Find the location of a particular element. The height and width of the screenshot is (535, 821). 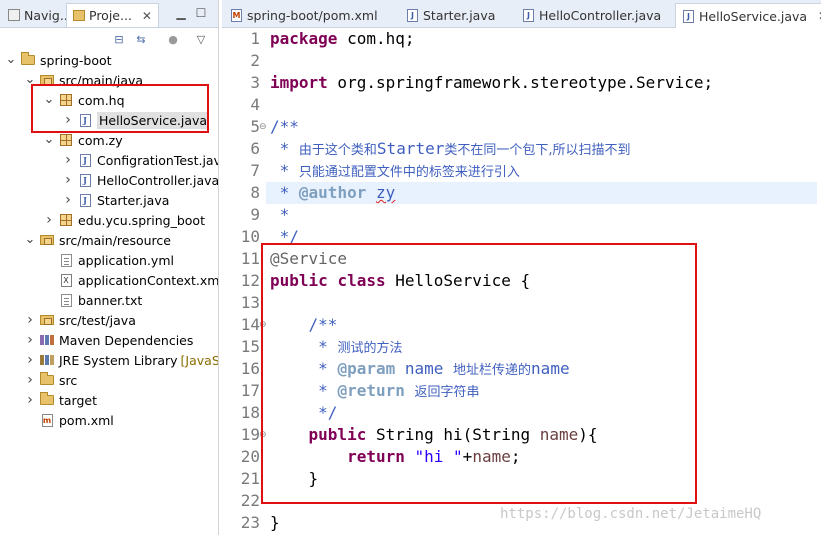

tree-item-label: Maven Dependencies is located at coordinates (126, 340).